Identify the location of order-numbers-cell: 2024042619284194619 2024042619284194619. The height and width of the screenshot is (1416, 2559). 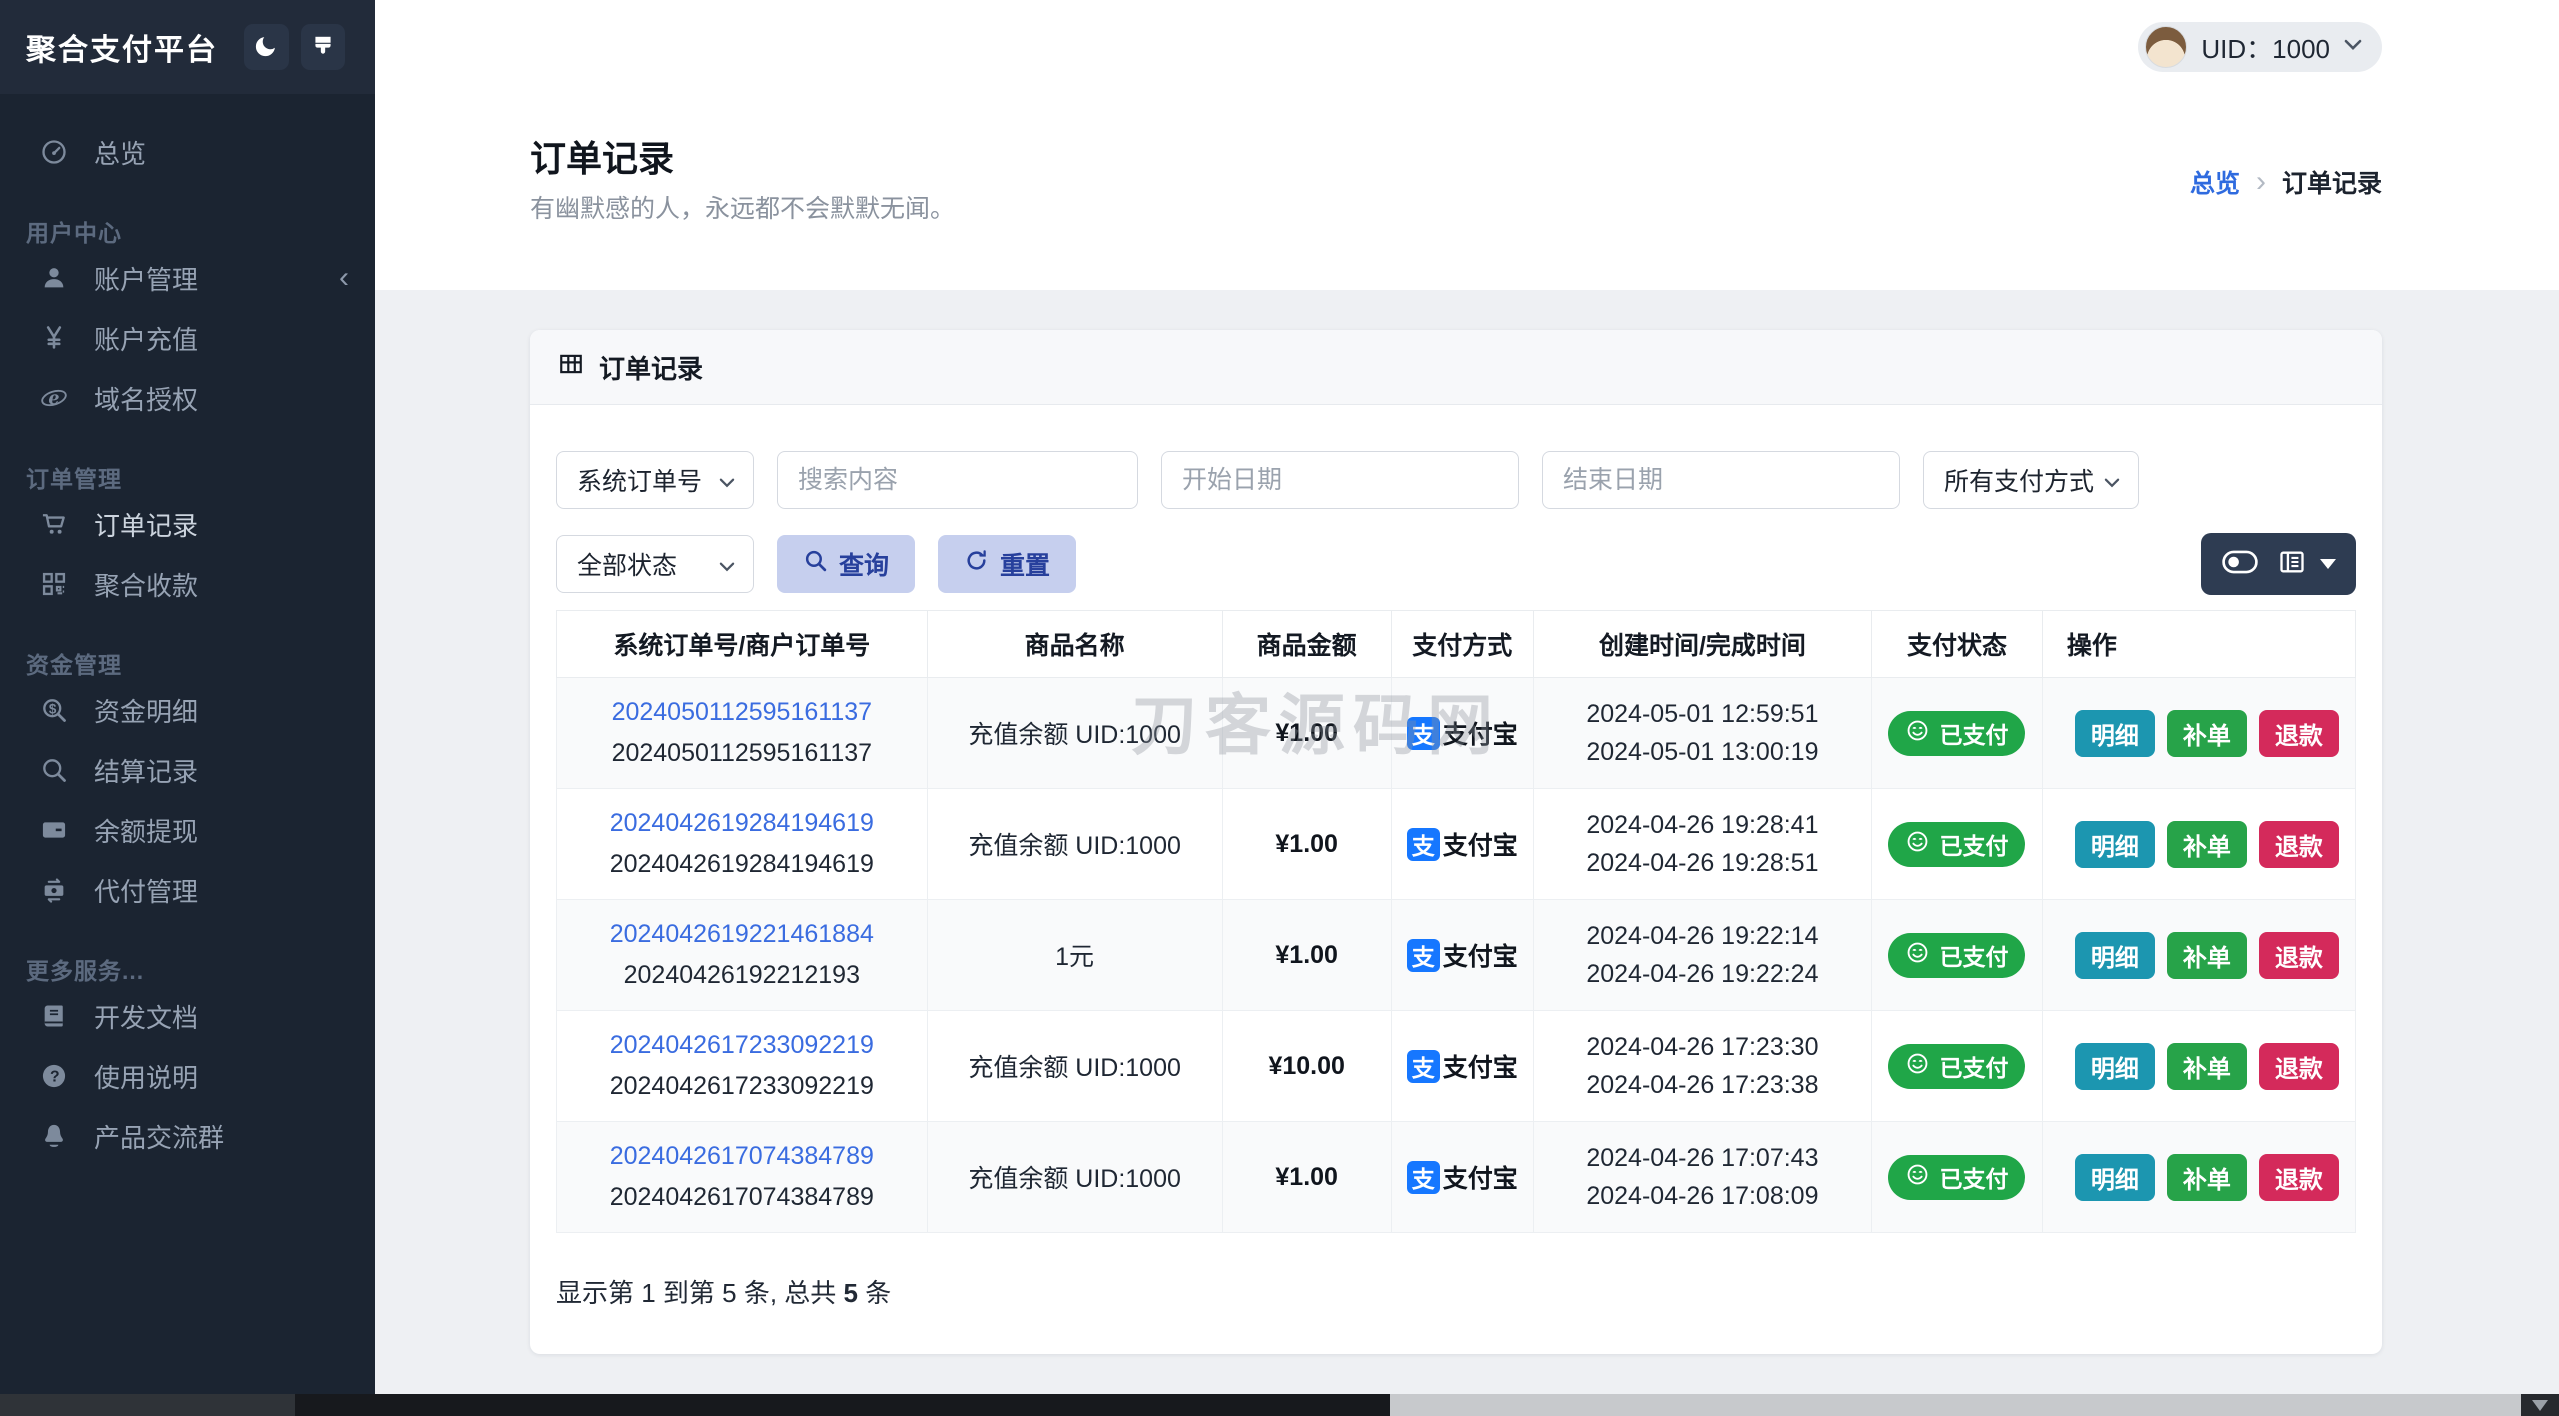
(742, 844).